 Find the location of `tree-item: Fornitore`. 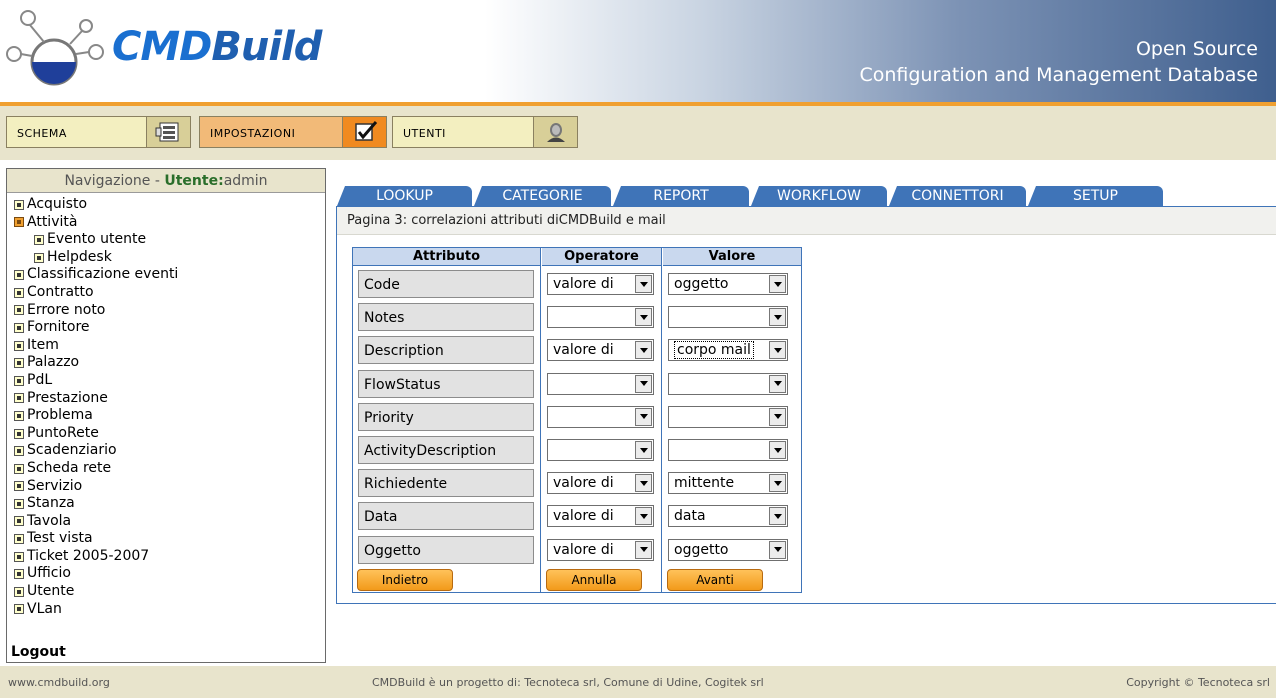

tree-item: Fornitore is located at coordinates (169, 328).